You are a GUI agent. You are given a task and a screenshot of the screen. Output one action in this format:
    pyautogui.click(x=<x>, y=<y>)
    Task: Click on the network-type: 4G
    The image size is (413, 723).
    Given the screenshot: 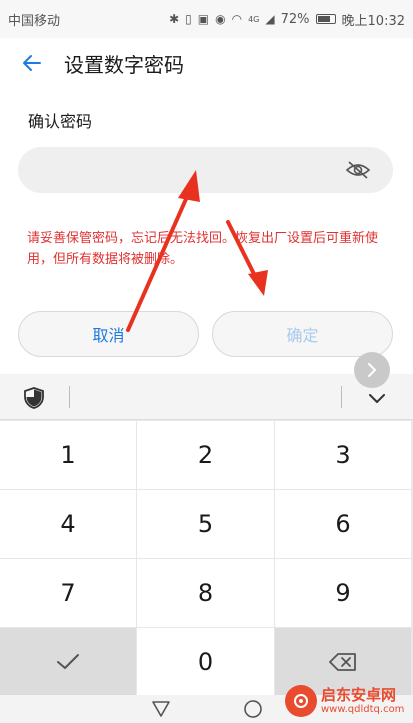 What is the action you would take?
    pyautogui.click(x=254, y=19)
    